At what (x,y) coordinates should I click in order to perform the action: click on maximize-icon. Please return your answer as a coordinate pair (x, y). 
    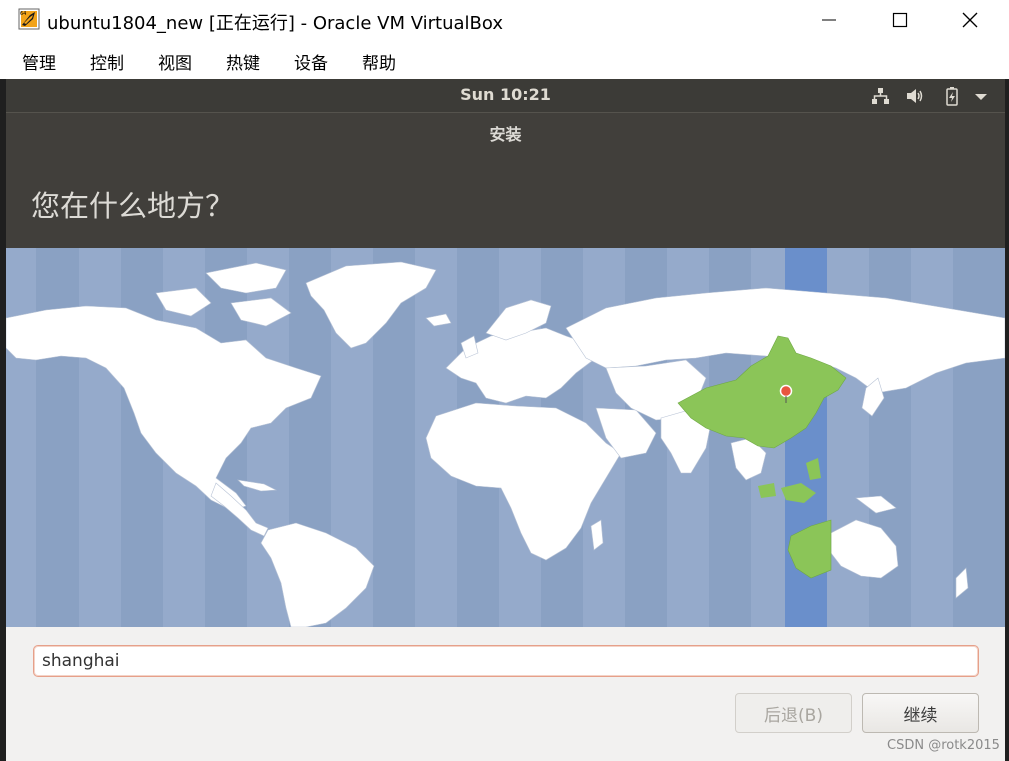
    Looking at the image, I should click on (900, 20).